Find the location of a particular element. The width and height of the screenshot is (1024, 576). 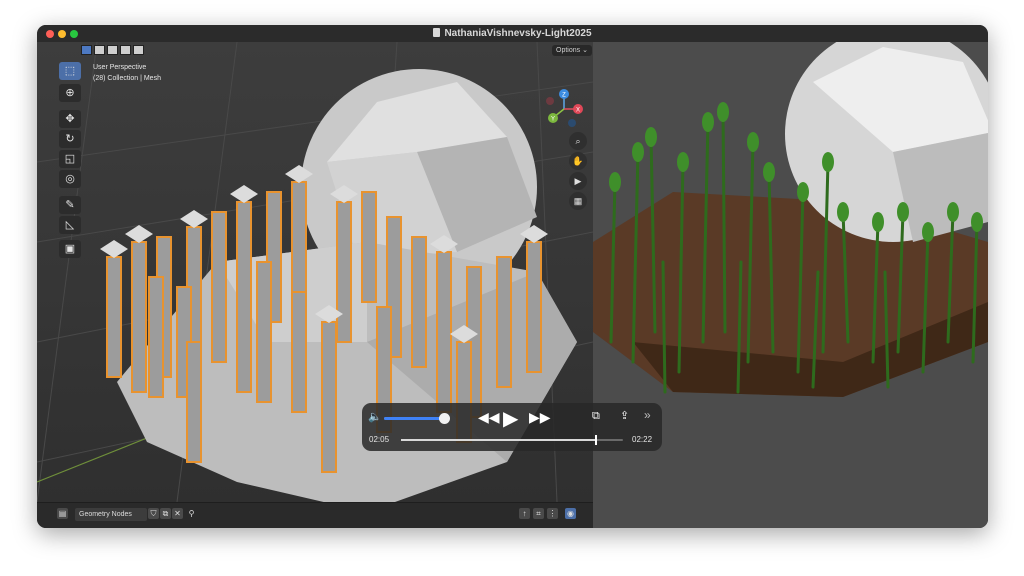

window-title-wrap: NathaniaVishnevsky-Light2025 is located at coordinates (512, 33).